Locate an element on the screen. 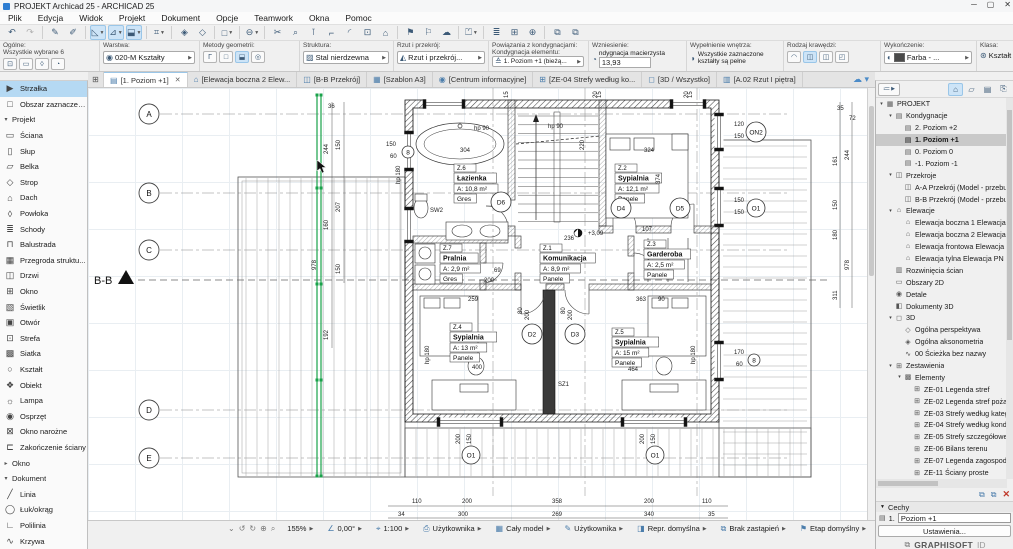 The width and height of the screenshot is (1013, 549). geometry-straight-button: Γ is located at coordinates (210, 57).